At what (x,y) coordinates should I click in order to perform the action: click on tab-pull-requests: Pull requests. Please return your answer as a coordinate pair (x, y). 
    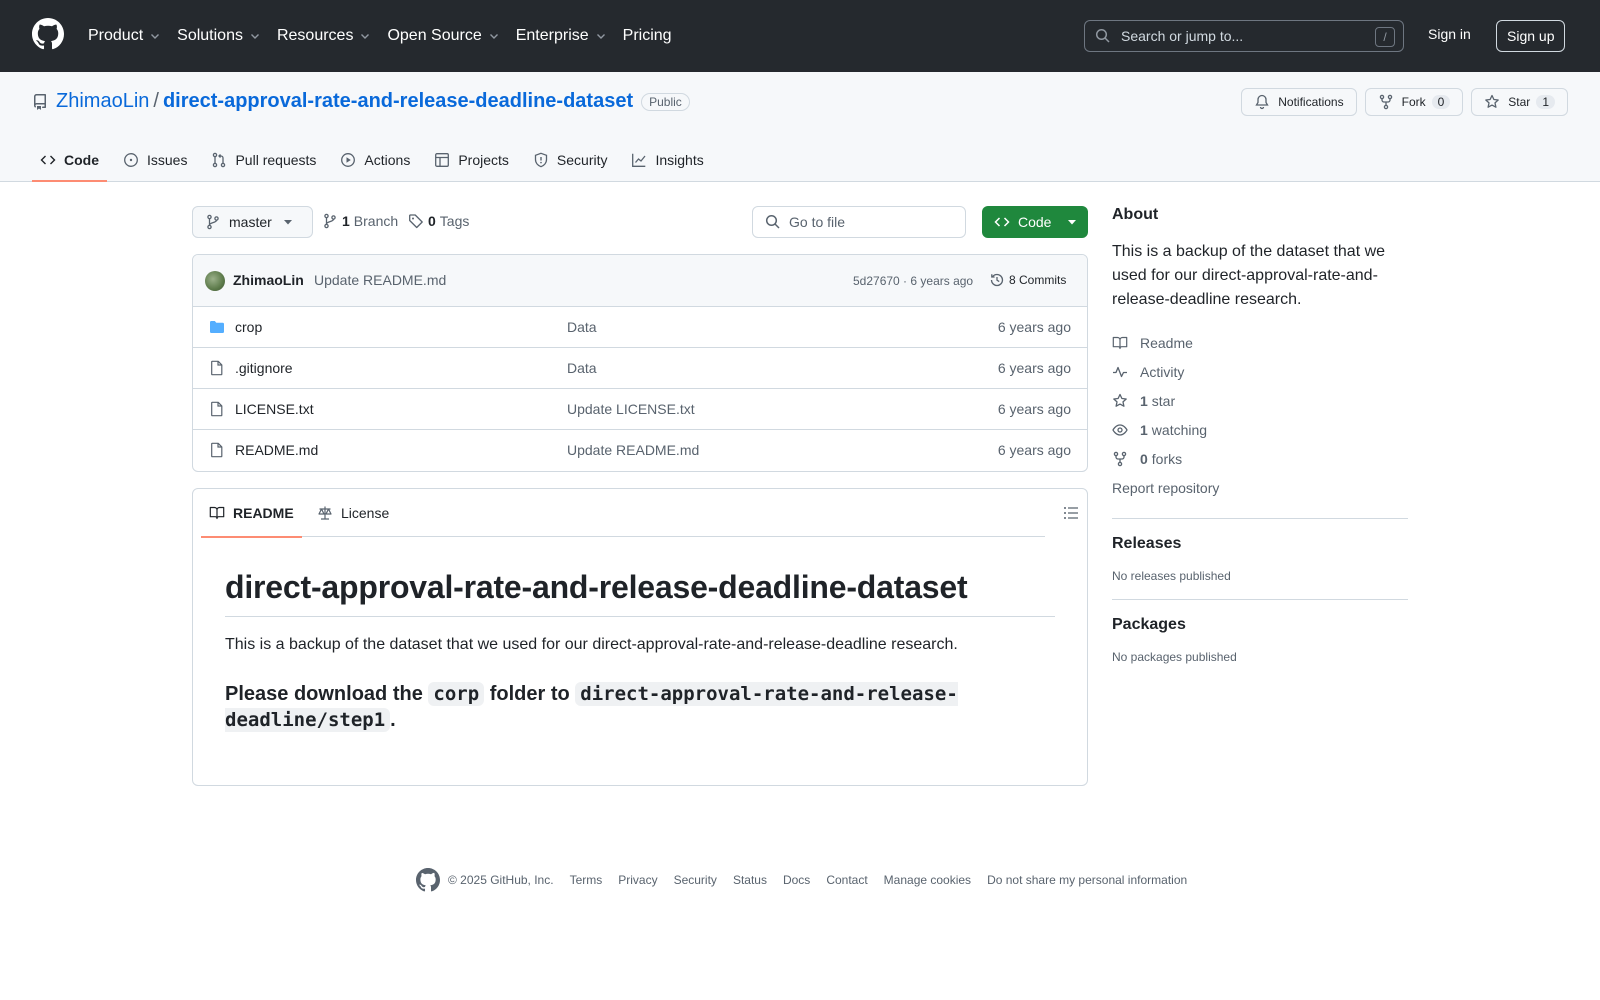
    Looking at the image, I should click on (263, 160).